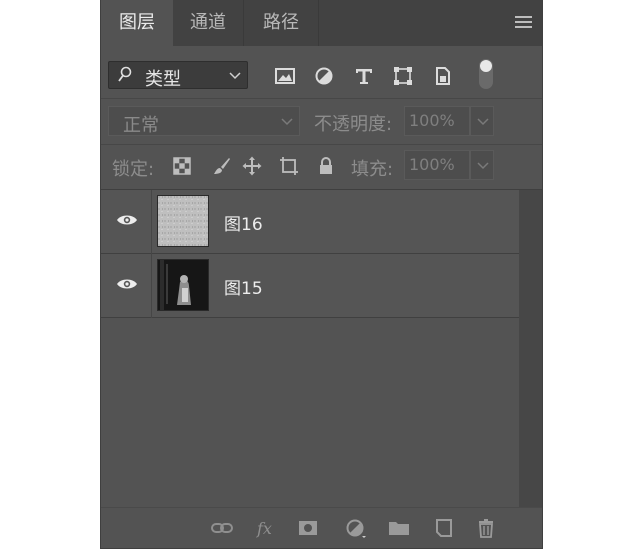  What do you see at coordinates (432, 164) in the screenshot?
I see `fill-value: 100%` at bounding box center [432, 164].